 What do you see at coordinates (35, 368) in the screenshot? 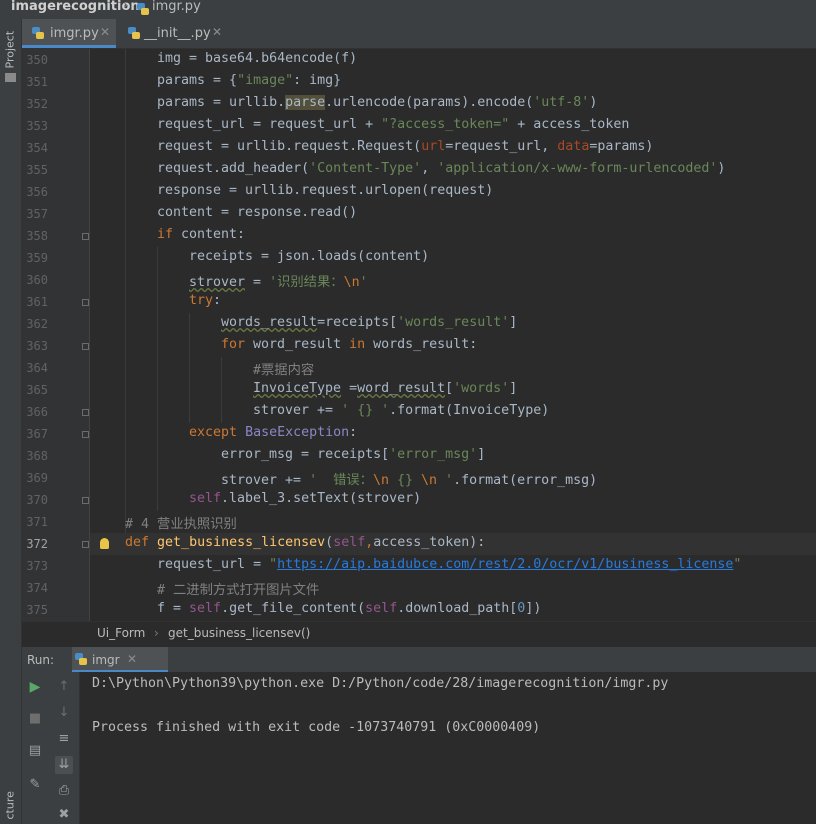
I see `line-number: 364` at bounding box center [35, 368].